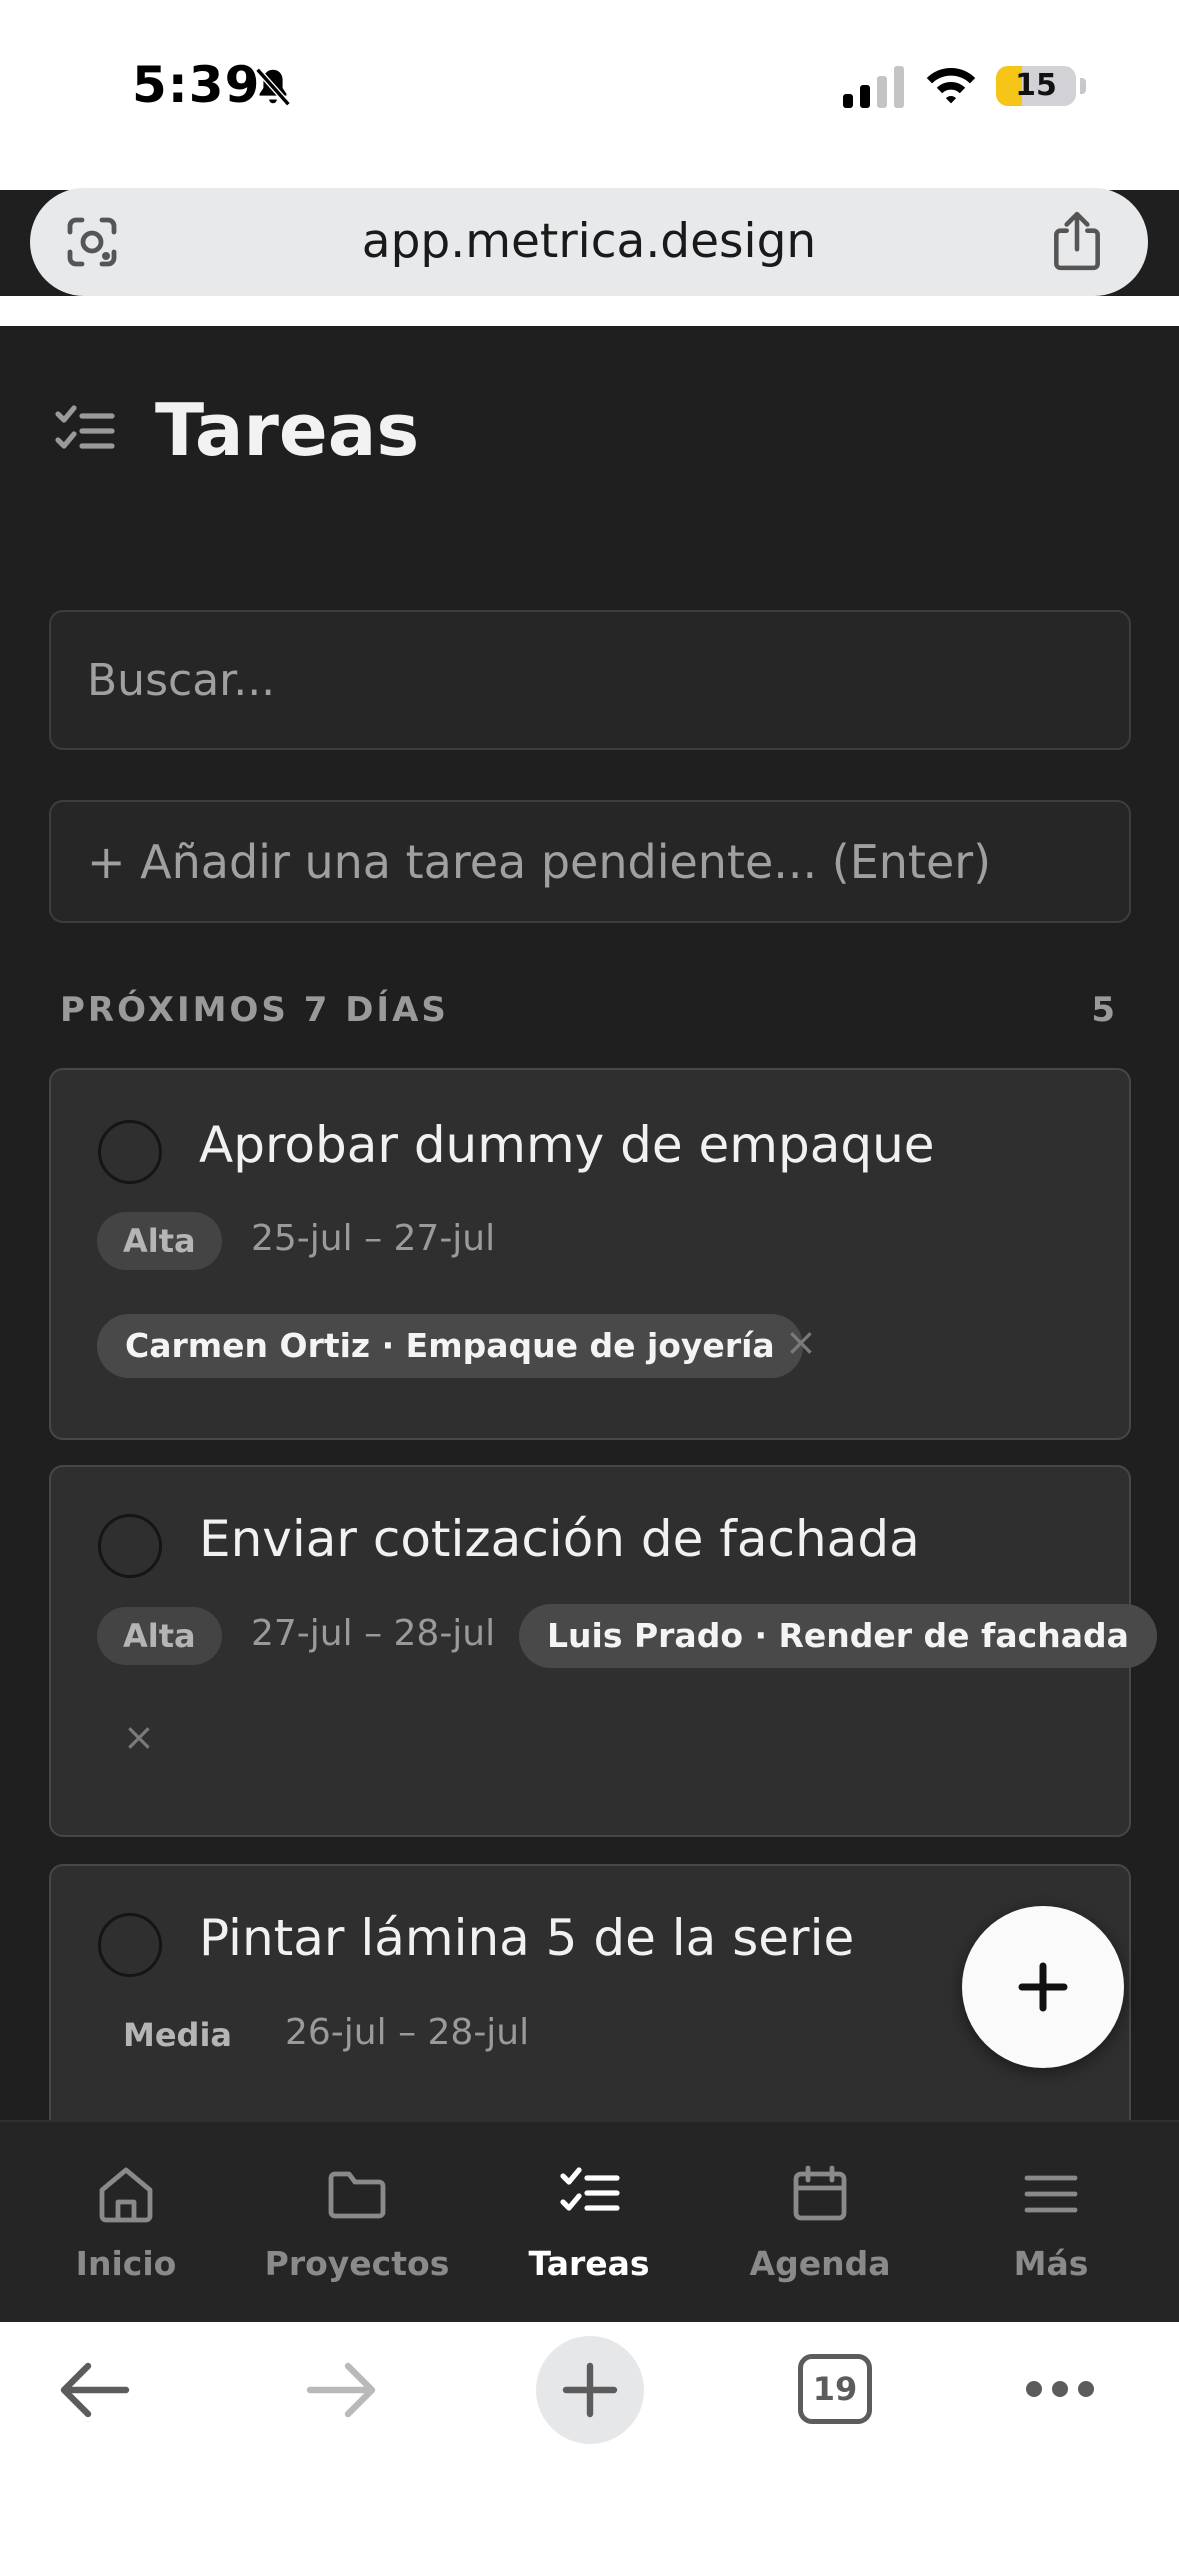 The height and width of the screenshot is (2556, 1179). I want to click on status-bar: 5:39 15, so click(589, 95).